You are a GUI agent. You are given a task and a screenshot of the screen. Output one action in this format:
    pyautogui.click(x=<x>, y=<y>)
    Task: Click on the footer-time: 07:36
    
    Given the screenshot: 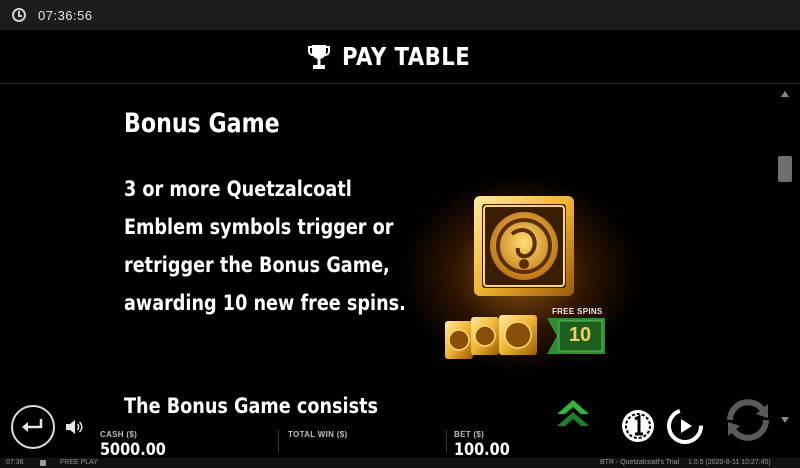 What is the action you would take?
    pyautogui.click(x=15, y=462)
    